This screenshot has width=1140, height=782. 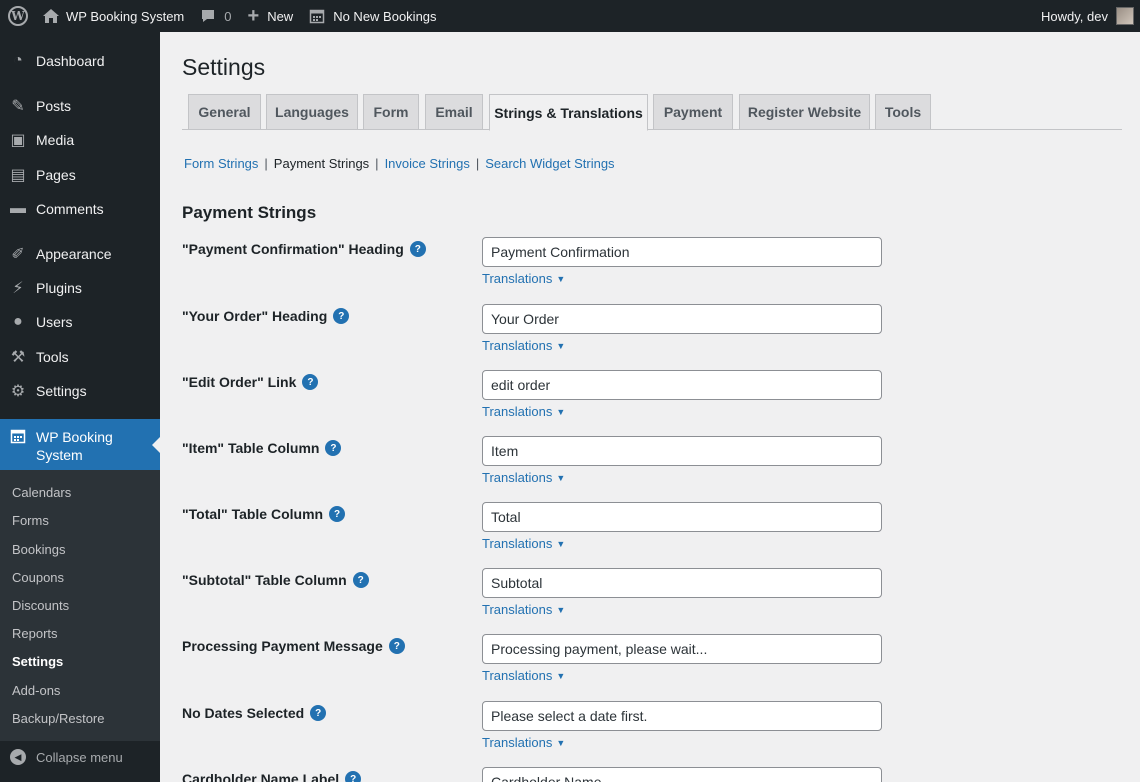 What do you see at coordinates (568, 112) in the screenshot?
I see `tab-strings-translations: Strings & Translations` at bounding box center [568, 112].